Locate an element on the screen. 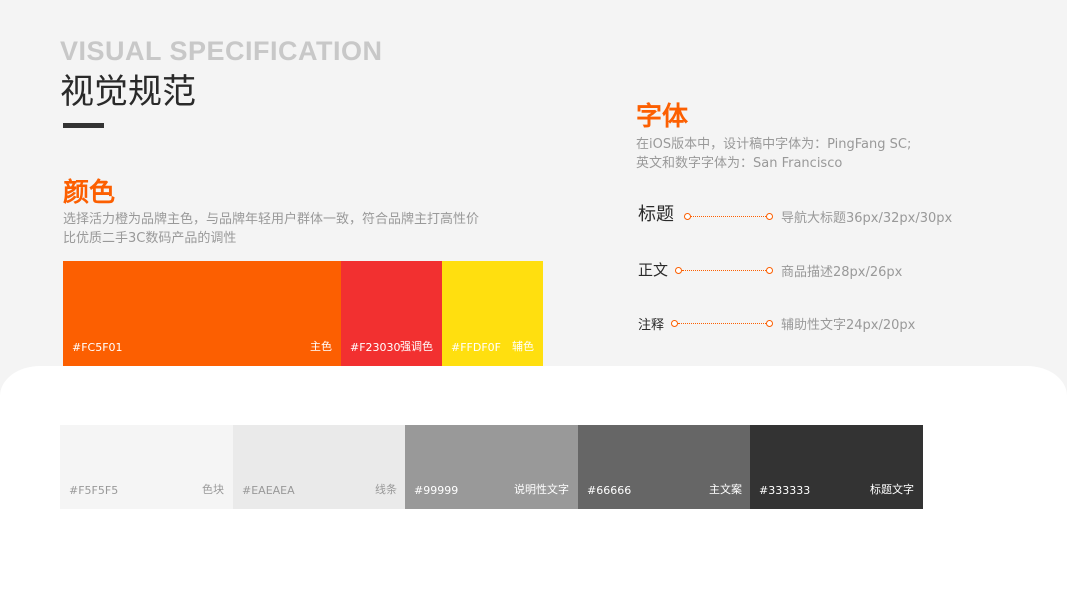  type-spec: 辅助性文字24px/20px is located at coordinates (848, 325).